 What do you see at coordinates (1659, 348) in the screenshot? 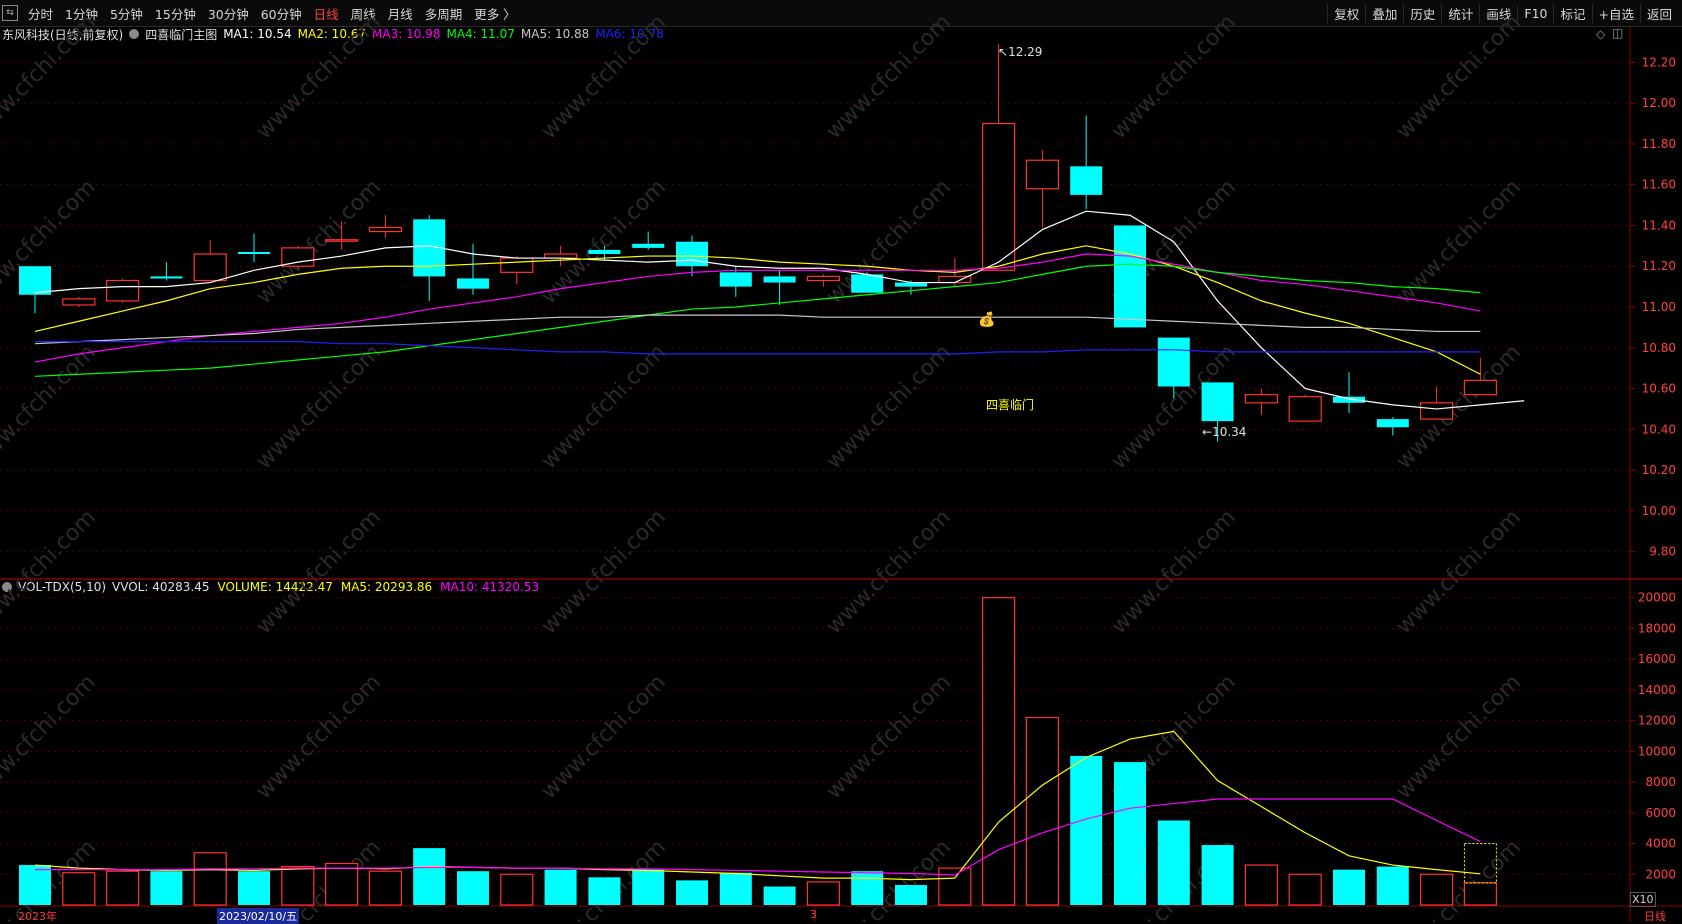
I see `price-tick-label: 10.80` at bounding box center [1659, 348].